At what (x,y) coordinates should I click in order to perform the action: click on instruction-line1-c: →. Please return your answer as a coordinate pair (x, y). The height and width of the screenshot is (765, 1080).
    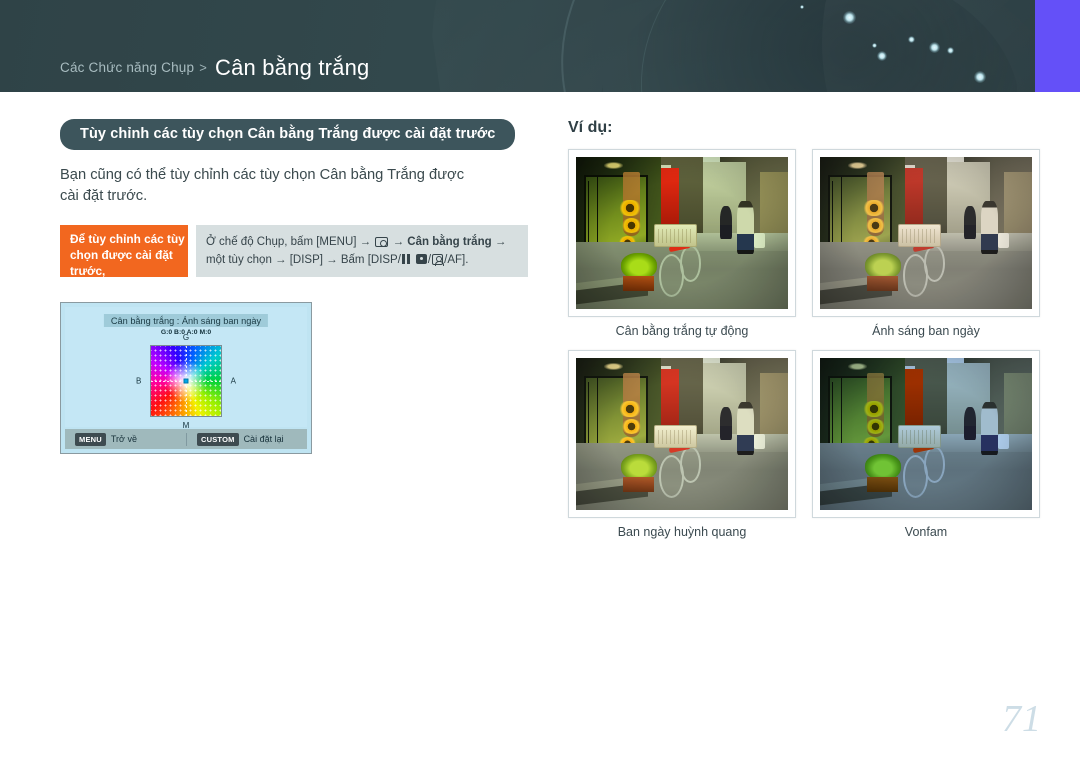
    Looking at the image, I should click on (500, 242).